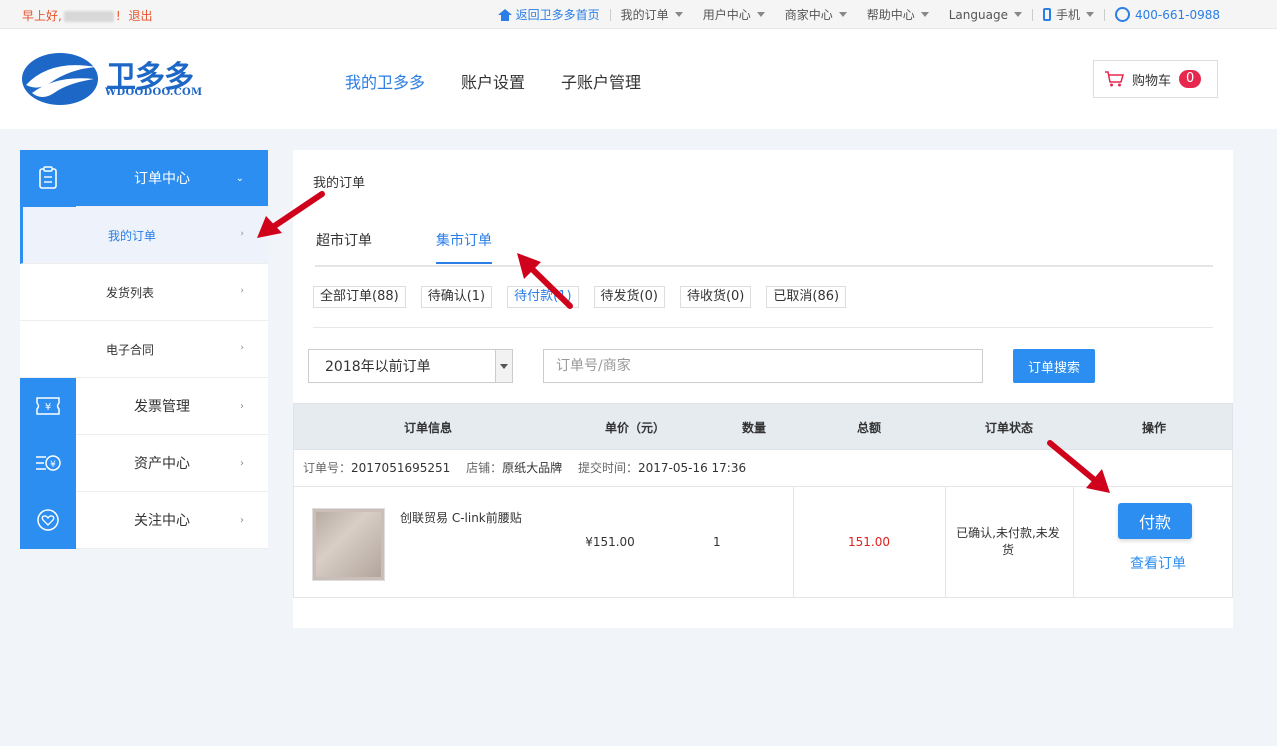  Describe the element at coordinates (428, 428) in the screenshot. I see `column-header: 订单信息` at that location.